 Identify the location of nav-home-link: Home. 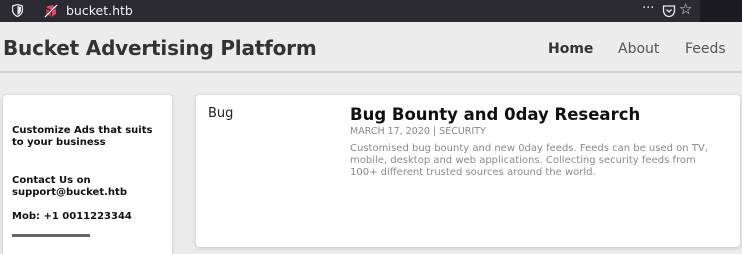
(570, 49).